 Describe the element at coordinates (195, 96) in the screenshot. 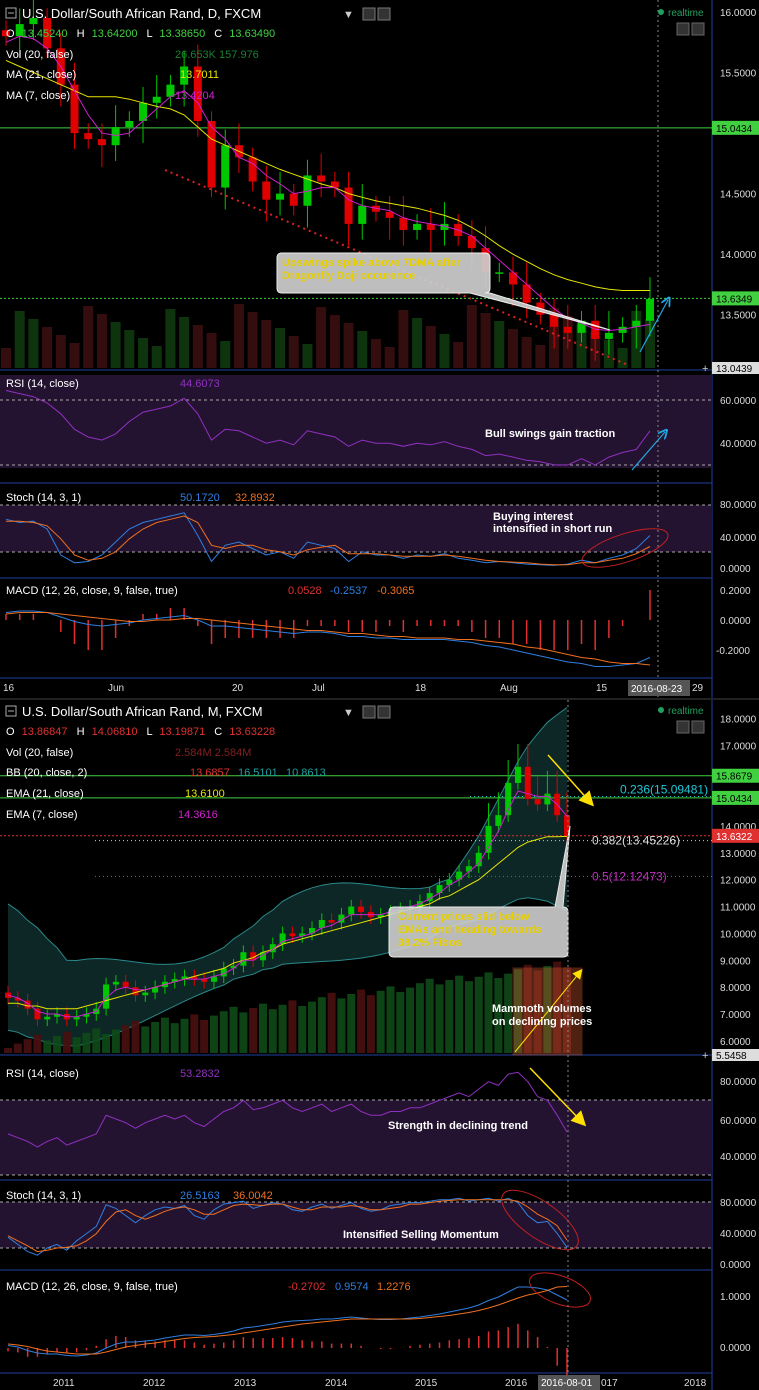

I see `daily-ma7-value: 13.4204` at that location.